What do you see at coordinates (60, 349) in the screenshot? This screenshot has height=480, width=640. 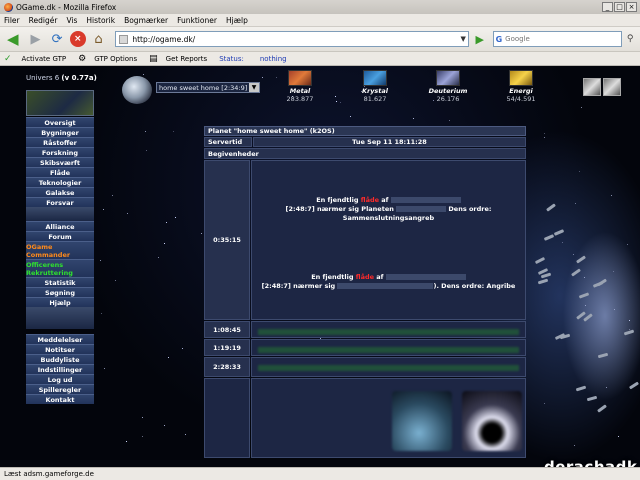 I see `menu-notitser: Notitser` at bounding box center [60, 349].